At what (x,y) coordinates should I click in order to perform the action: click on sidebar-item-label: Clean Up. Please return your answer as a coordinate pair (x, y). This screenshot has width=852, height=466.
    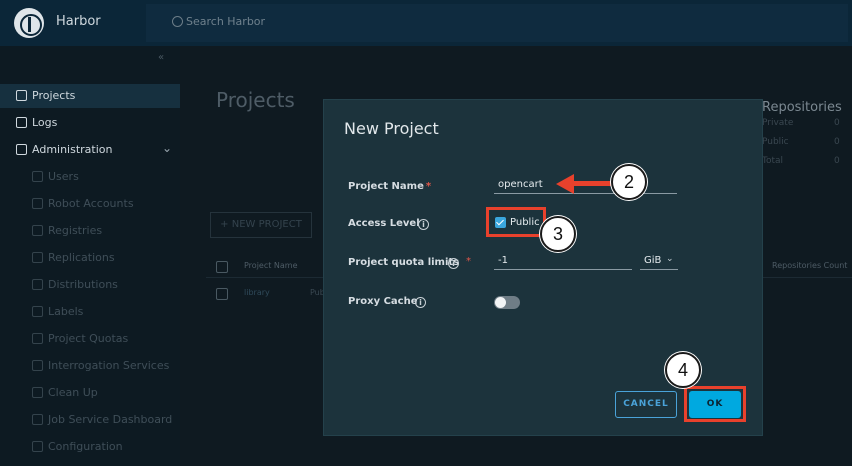
    Looking at the image, I should click on (73, 392).